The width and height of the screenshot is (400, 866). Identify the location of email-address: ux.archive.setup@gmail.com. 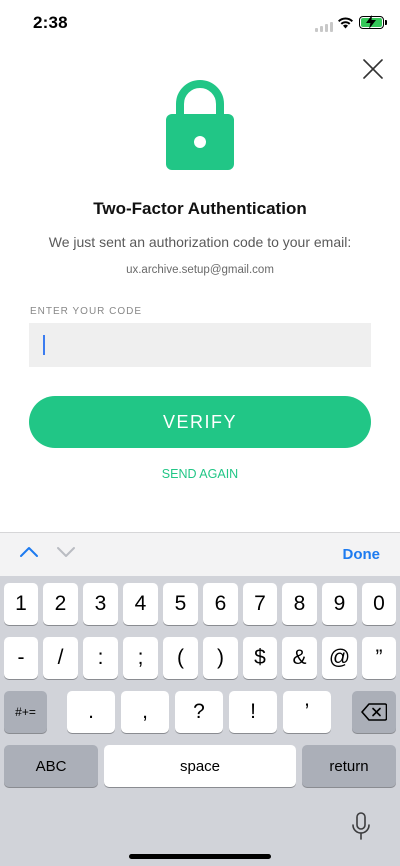
(200, 270).